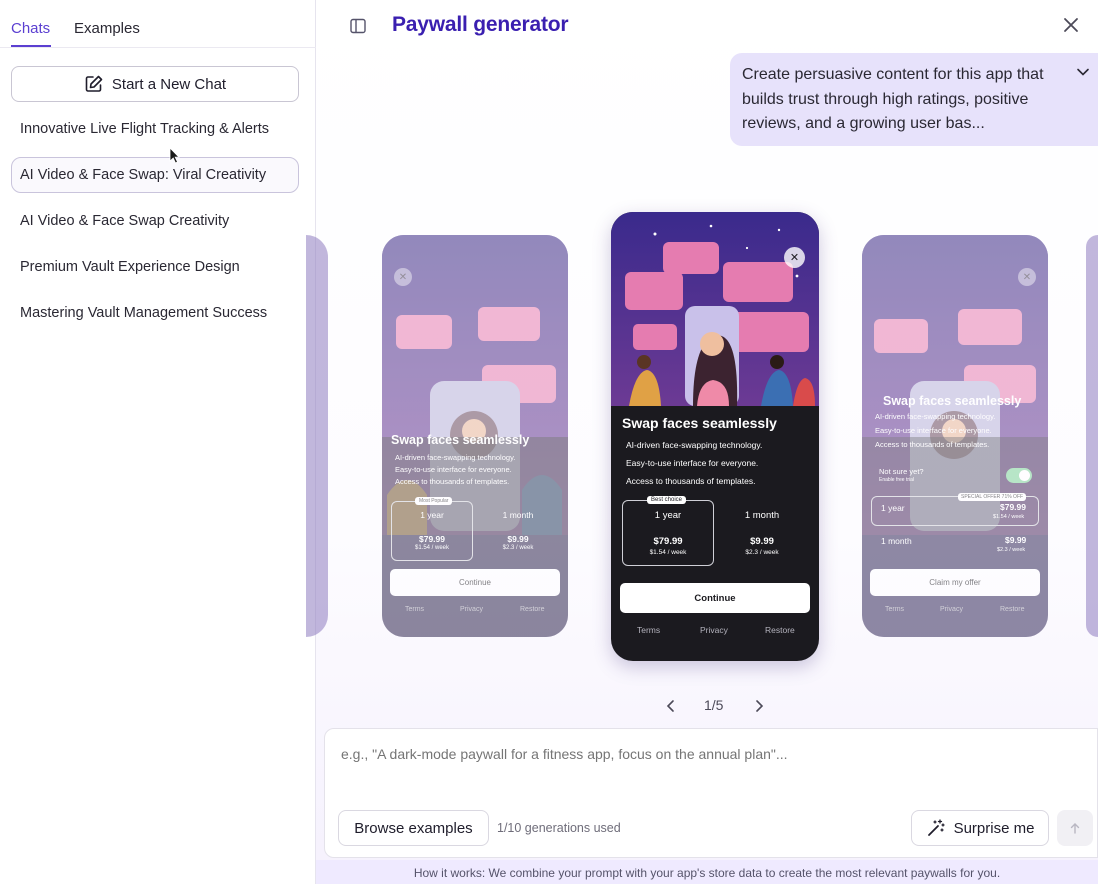 This screenshot has width=1098, height=884. Describe the element at coordinates (358, 26) in the screenshot. I see `sidebar-toggle-icon` at that location.